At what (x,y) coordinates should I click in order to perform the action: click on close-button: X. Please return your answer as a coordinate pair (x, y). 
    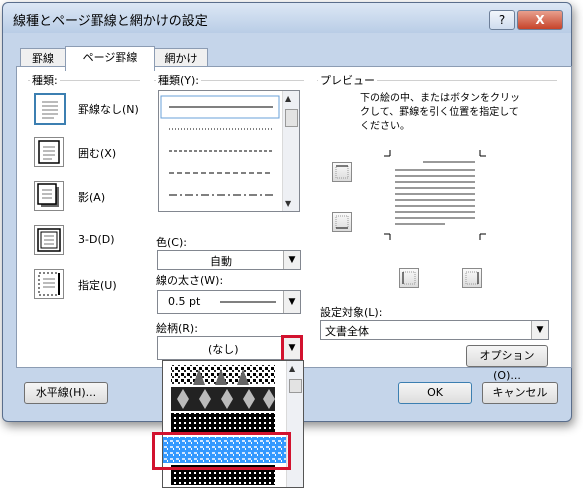
    Looking at the image, I should click on (540, 20).